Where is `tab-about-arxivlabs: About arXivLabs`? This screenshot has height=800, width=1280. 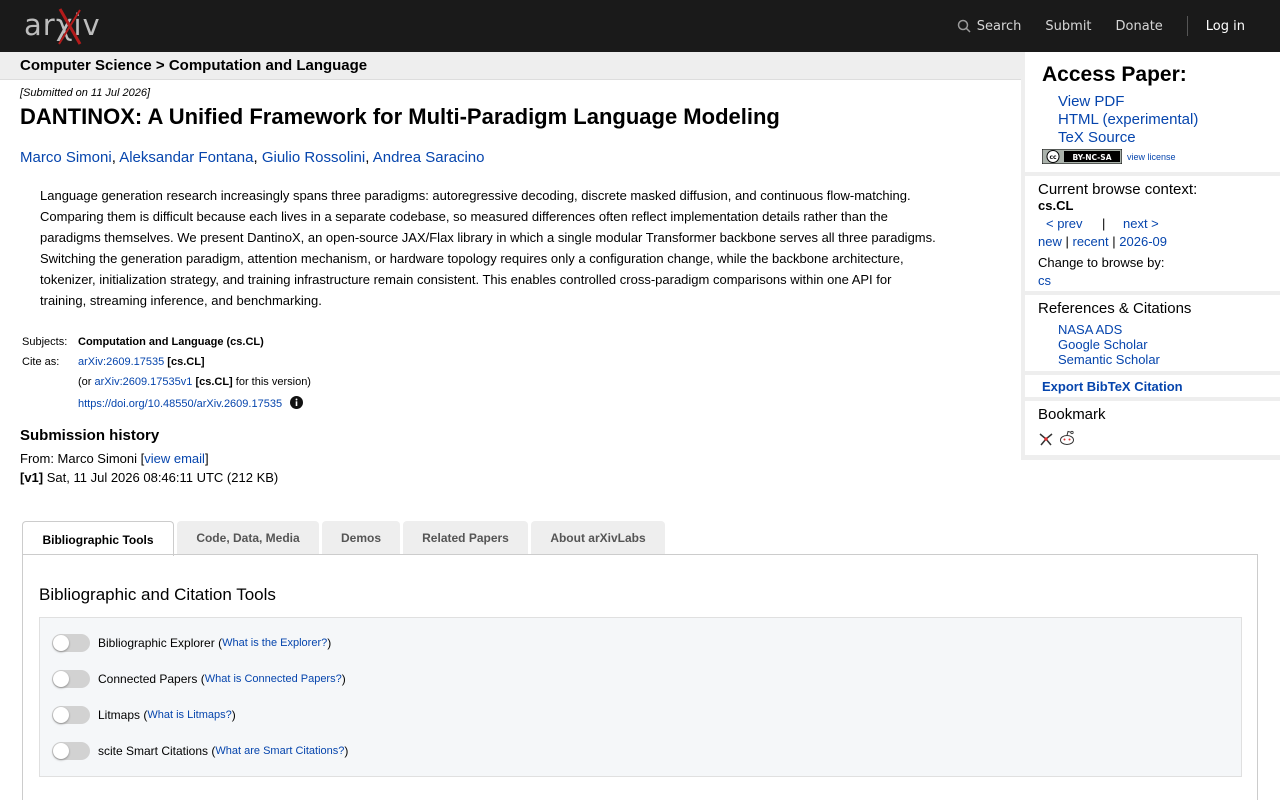
tab-about-arxivlabs: About arXivLabs is located at coordinates (598, 538).